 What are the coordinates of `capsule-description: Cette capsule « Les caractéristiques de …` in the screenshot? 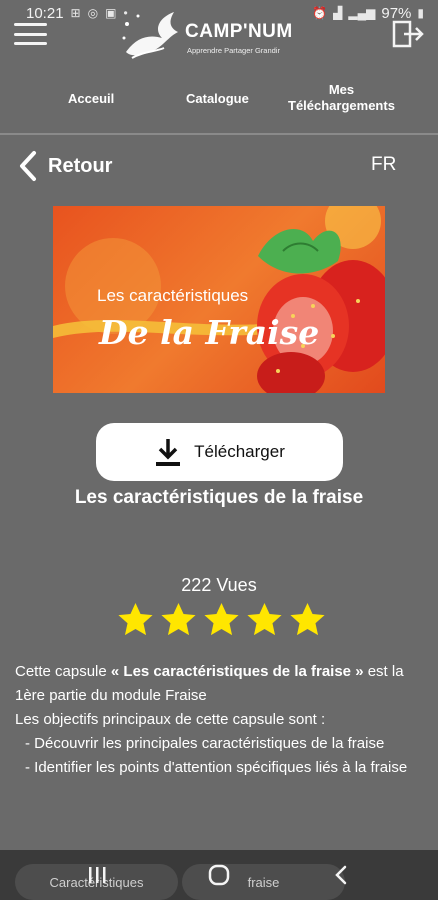 It's located at (220, 720).